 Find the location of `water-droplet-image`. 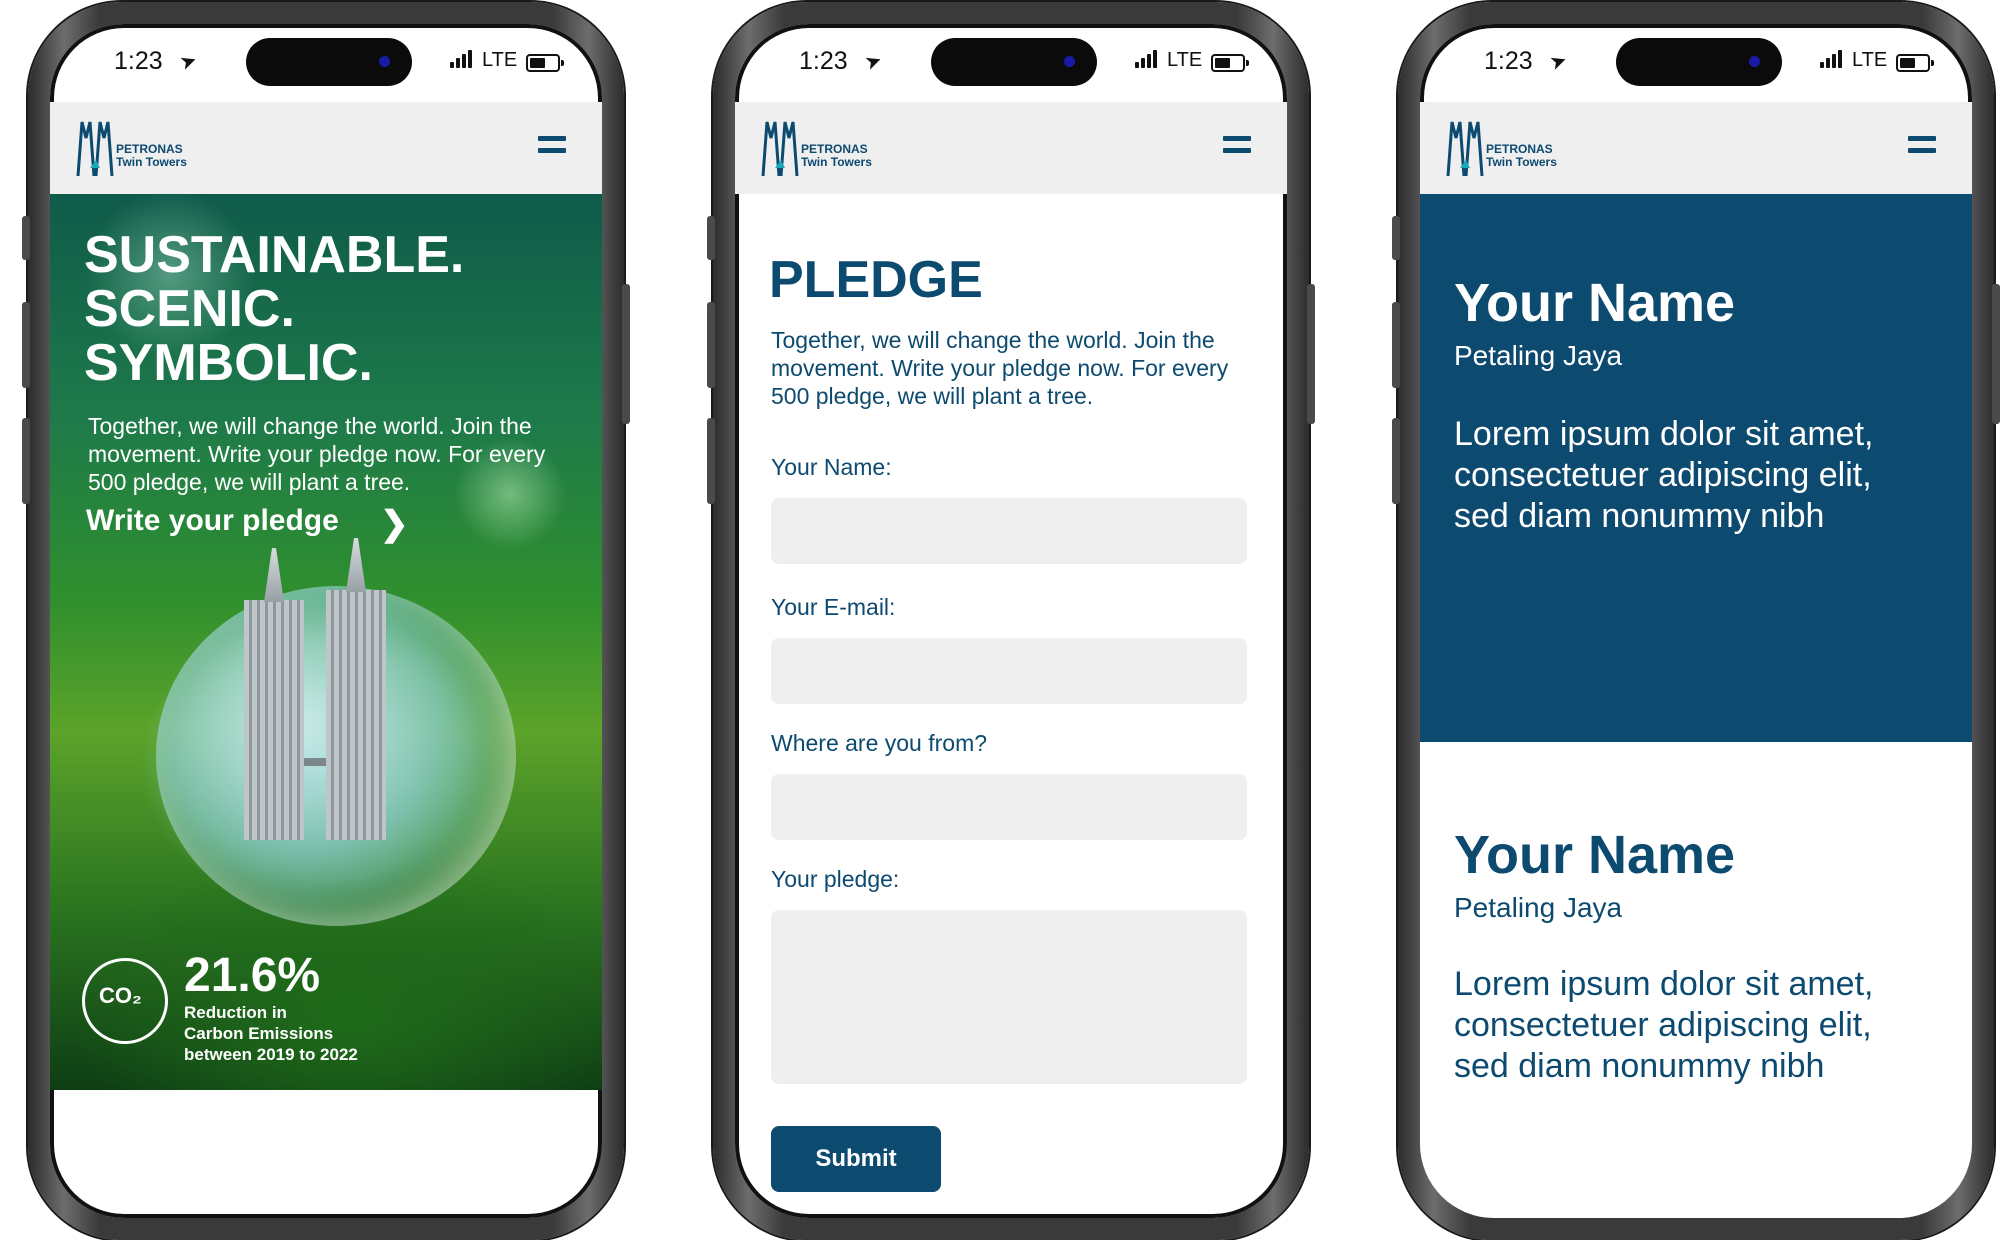

water-droplet-image is located at coordinates (336, 756).